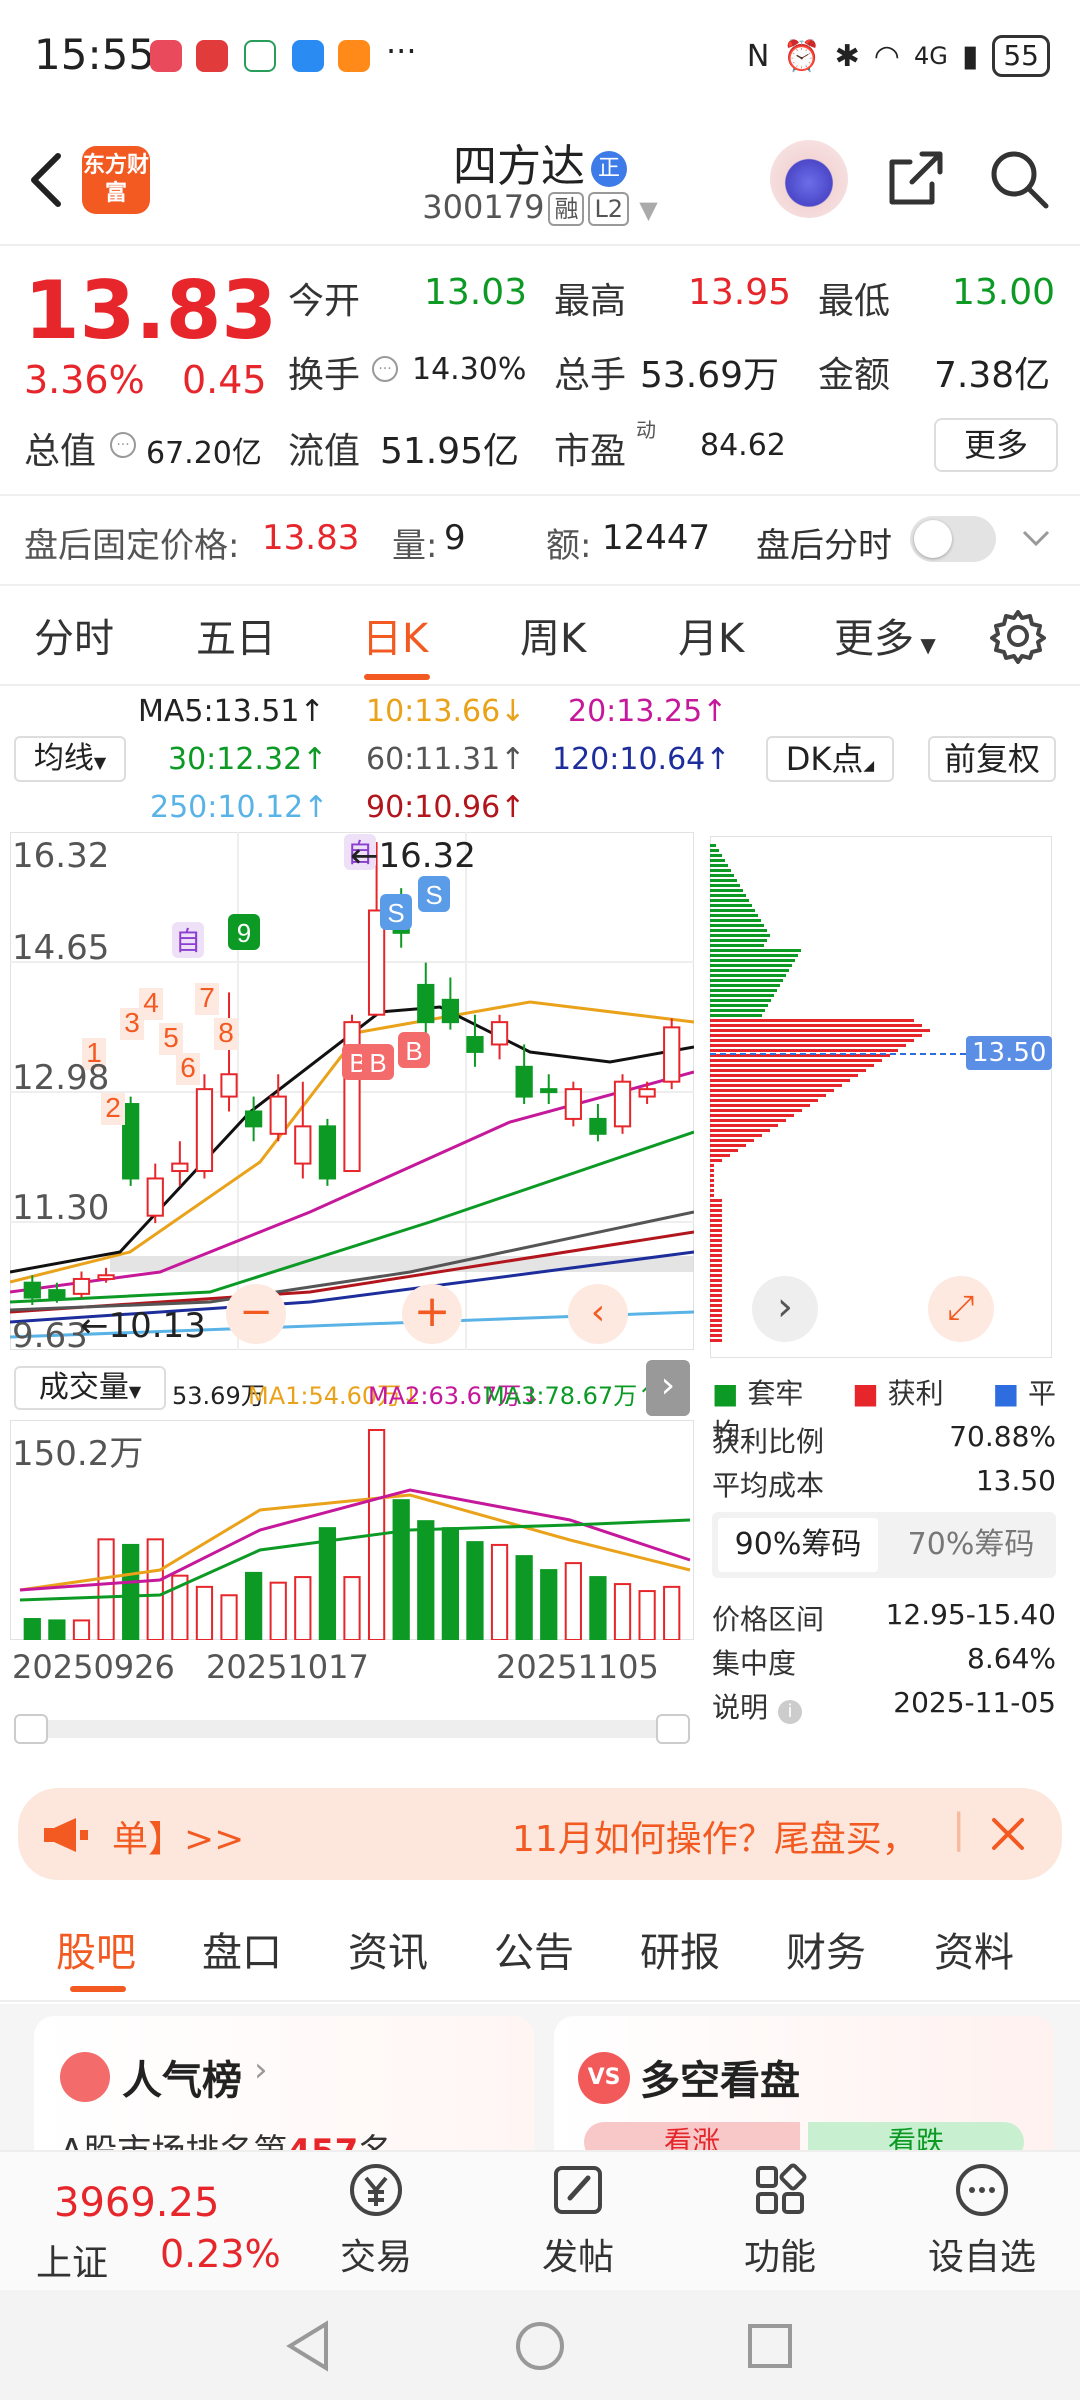  Describe the element at coordinates (680, 1949) in the screenshot. I see `tab-research: 研报` at that location.